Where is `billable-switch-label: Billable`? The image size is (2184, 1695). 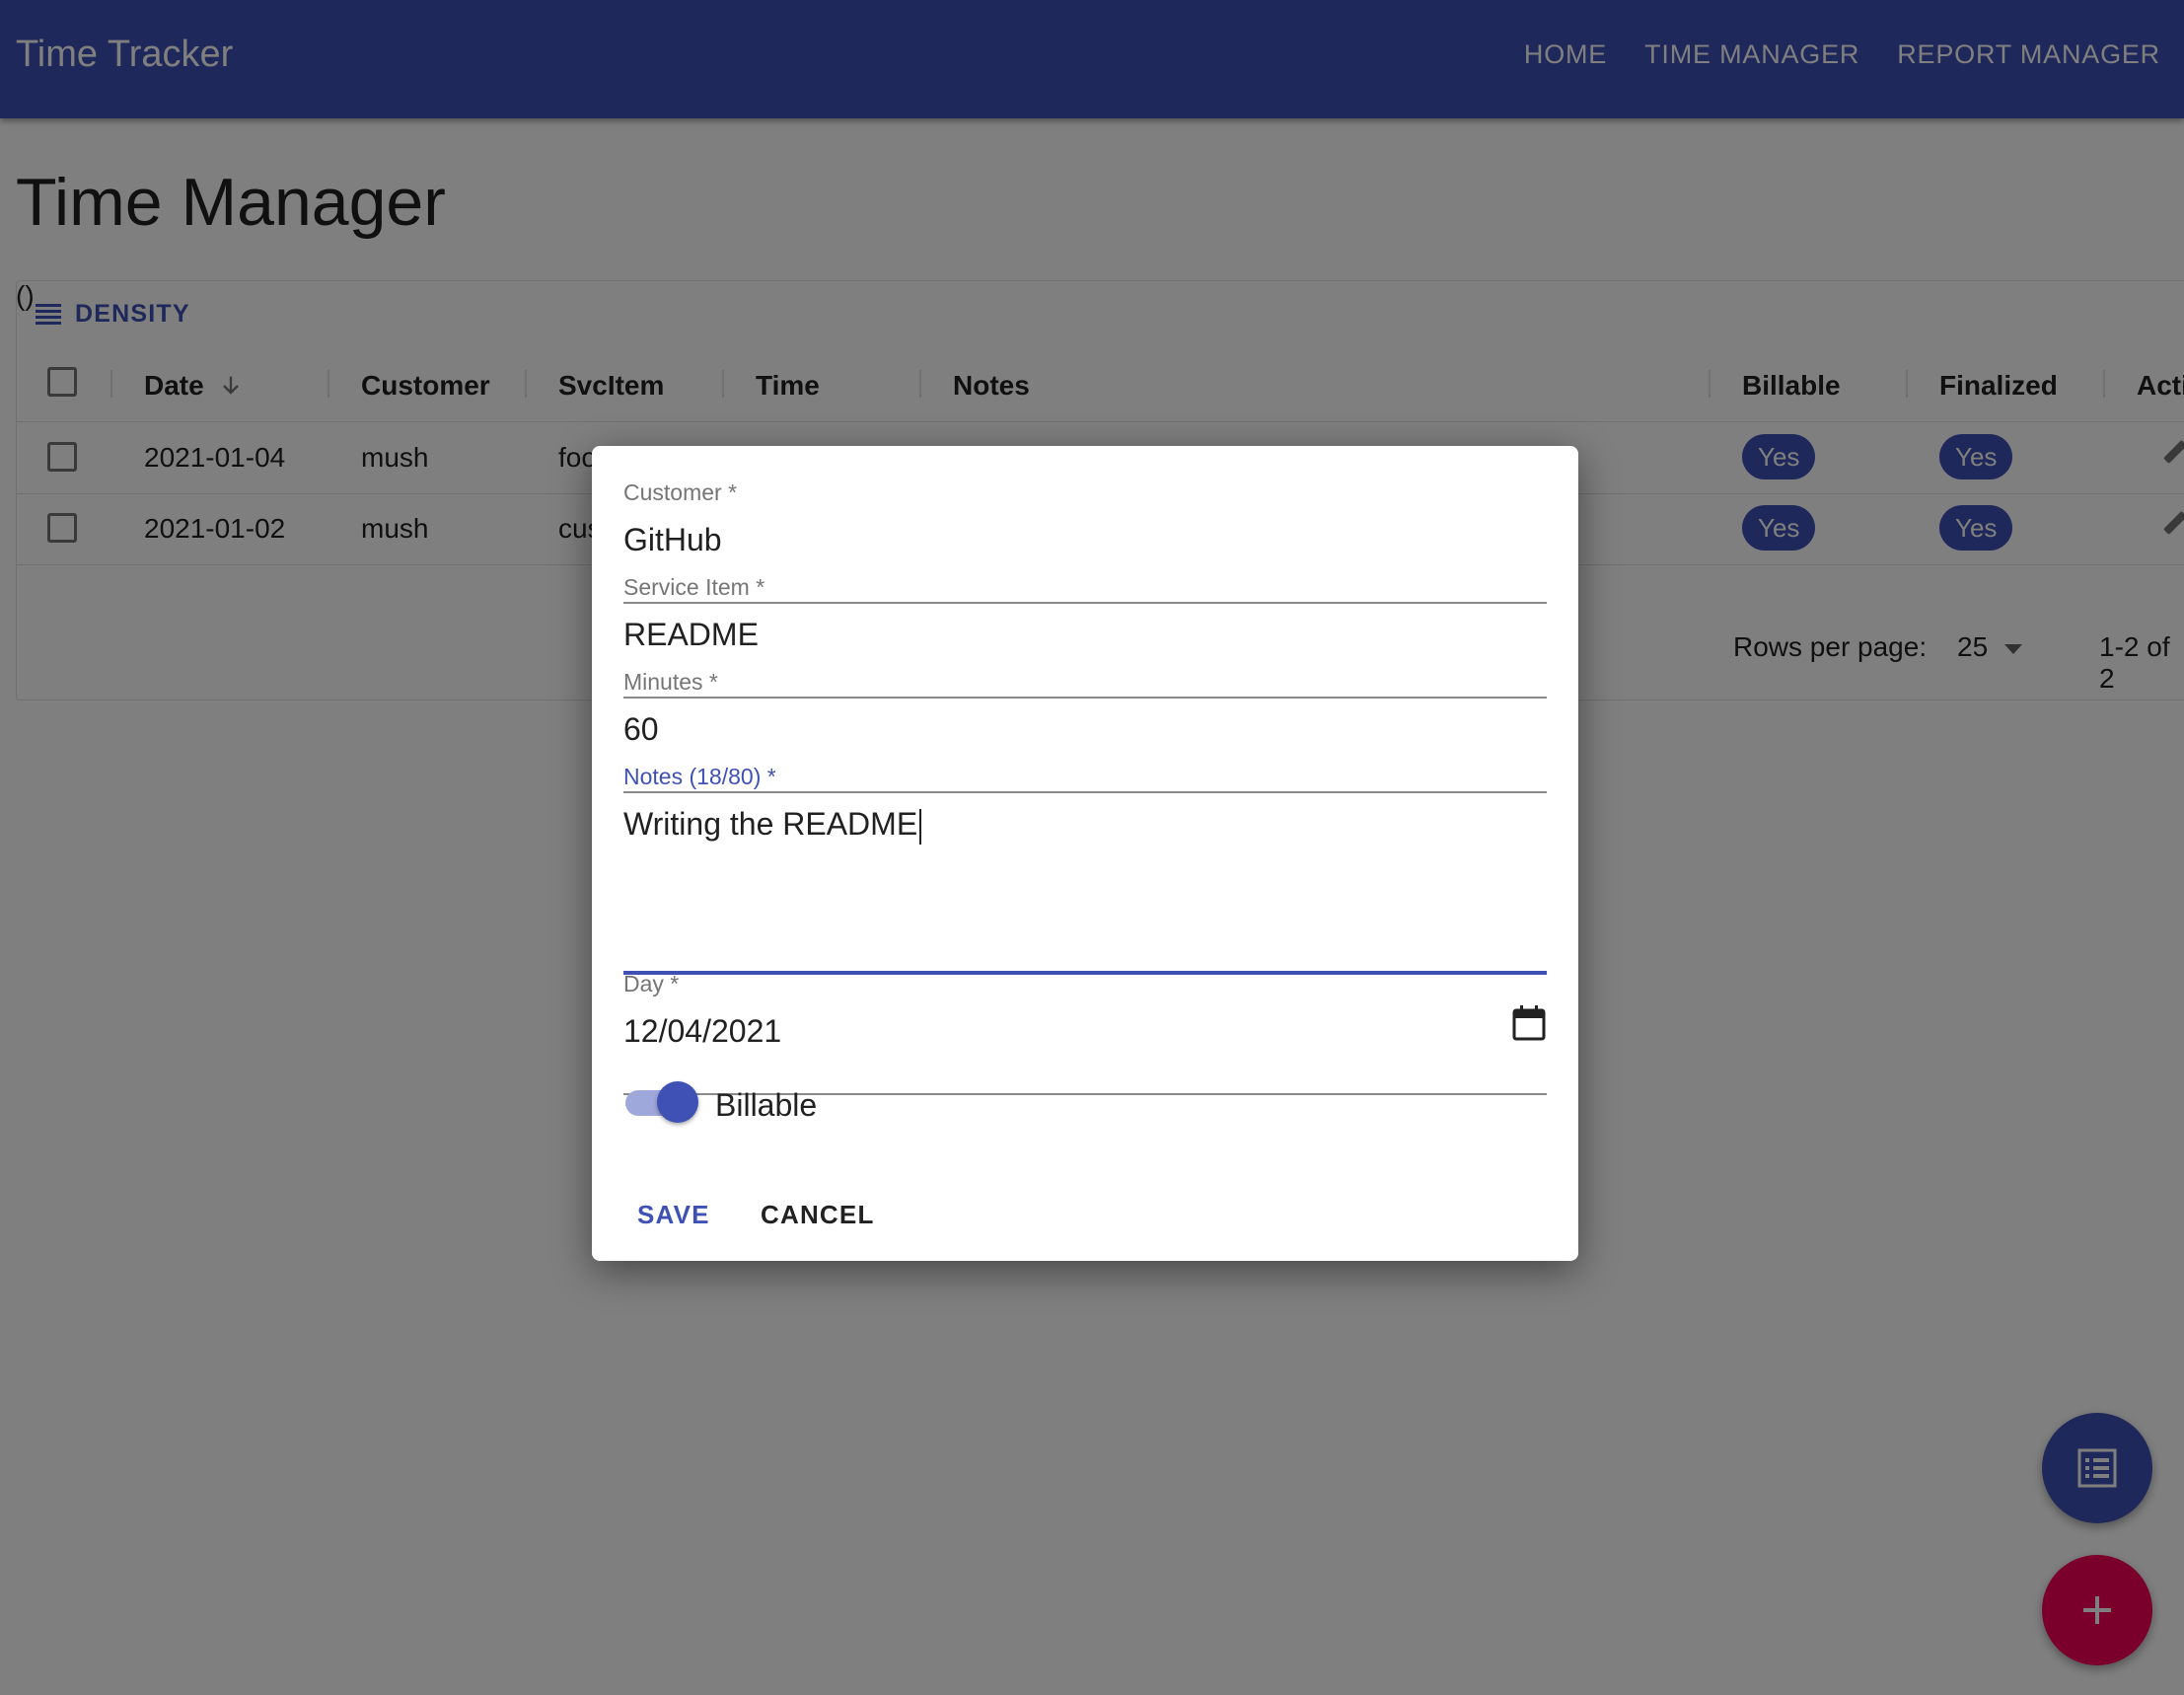
billable-switch-label: Billable is located at coordinates (766, 1105).